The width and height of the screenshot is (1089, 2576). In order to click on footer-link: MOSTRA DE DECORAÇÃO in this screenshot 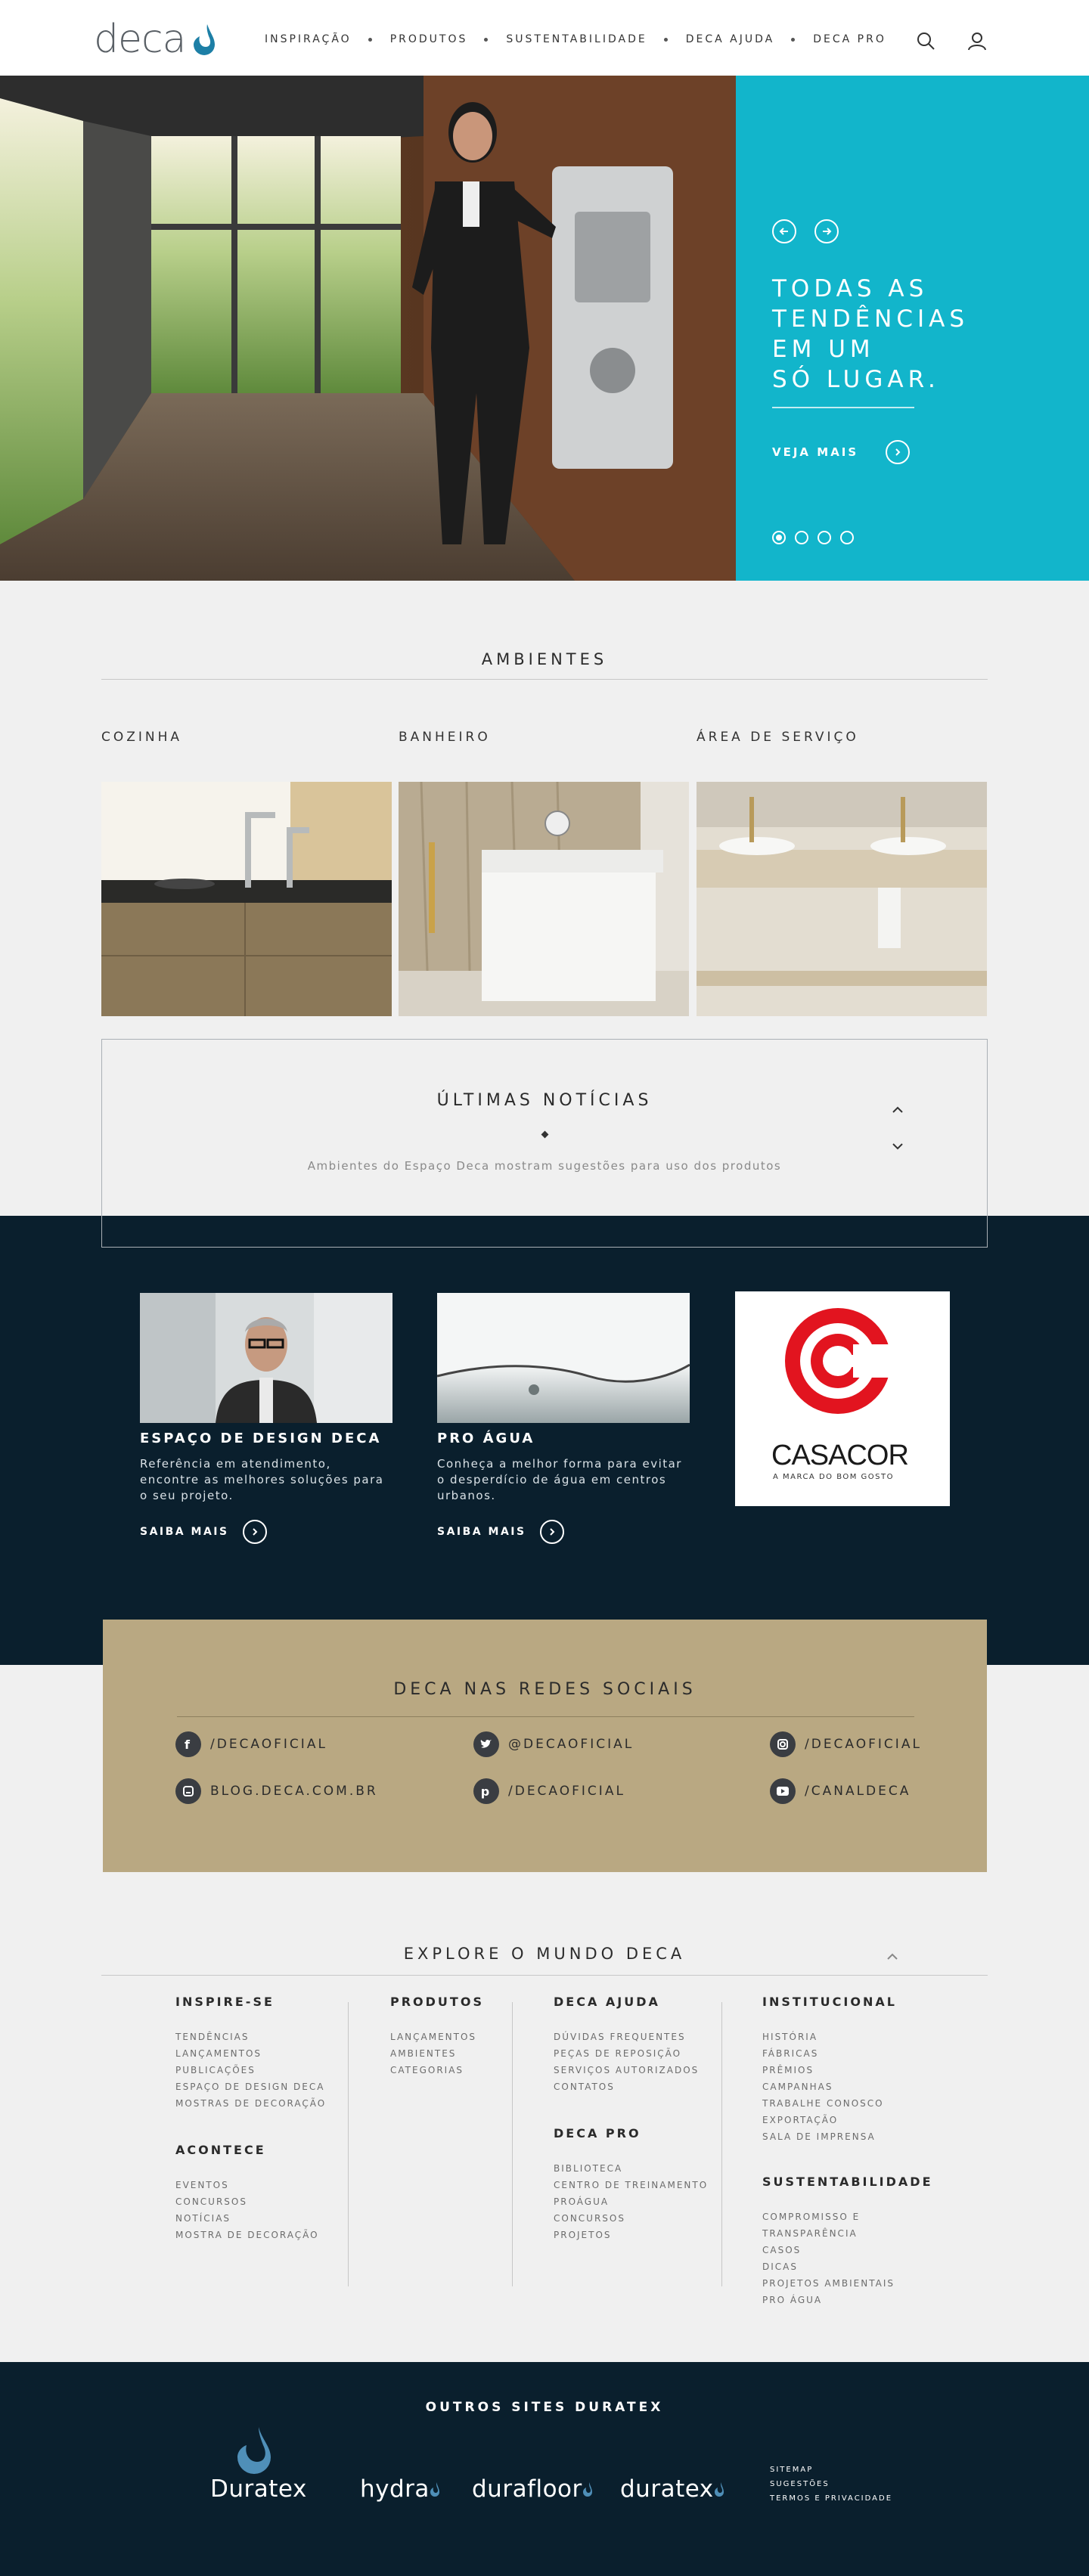, I will do `click(247, 2235)`.